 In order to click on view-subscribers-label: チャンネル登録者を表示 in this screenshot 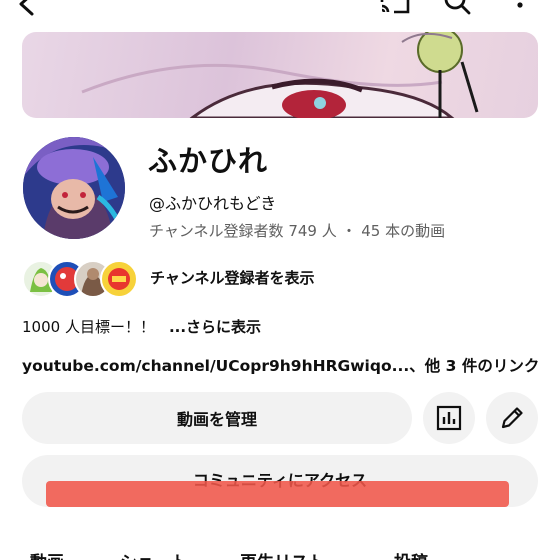, I will do `click(232, 278)`.